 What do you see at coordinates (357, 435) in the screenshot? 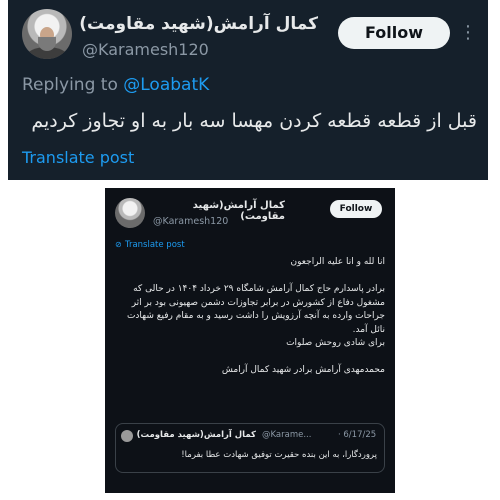
I see `post-date: · 6/17/25` at bounding box center [357, 435].